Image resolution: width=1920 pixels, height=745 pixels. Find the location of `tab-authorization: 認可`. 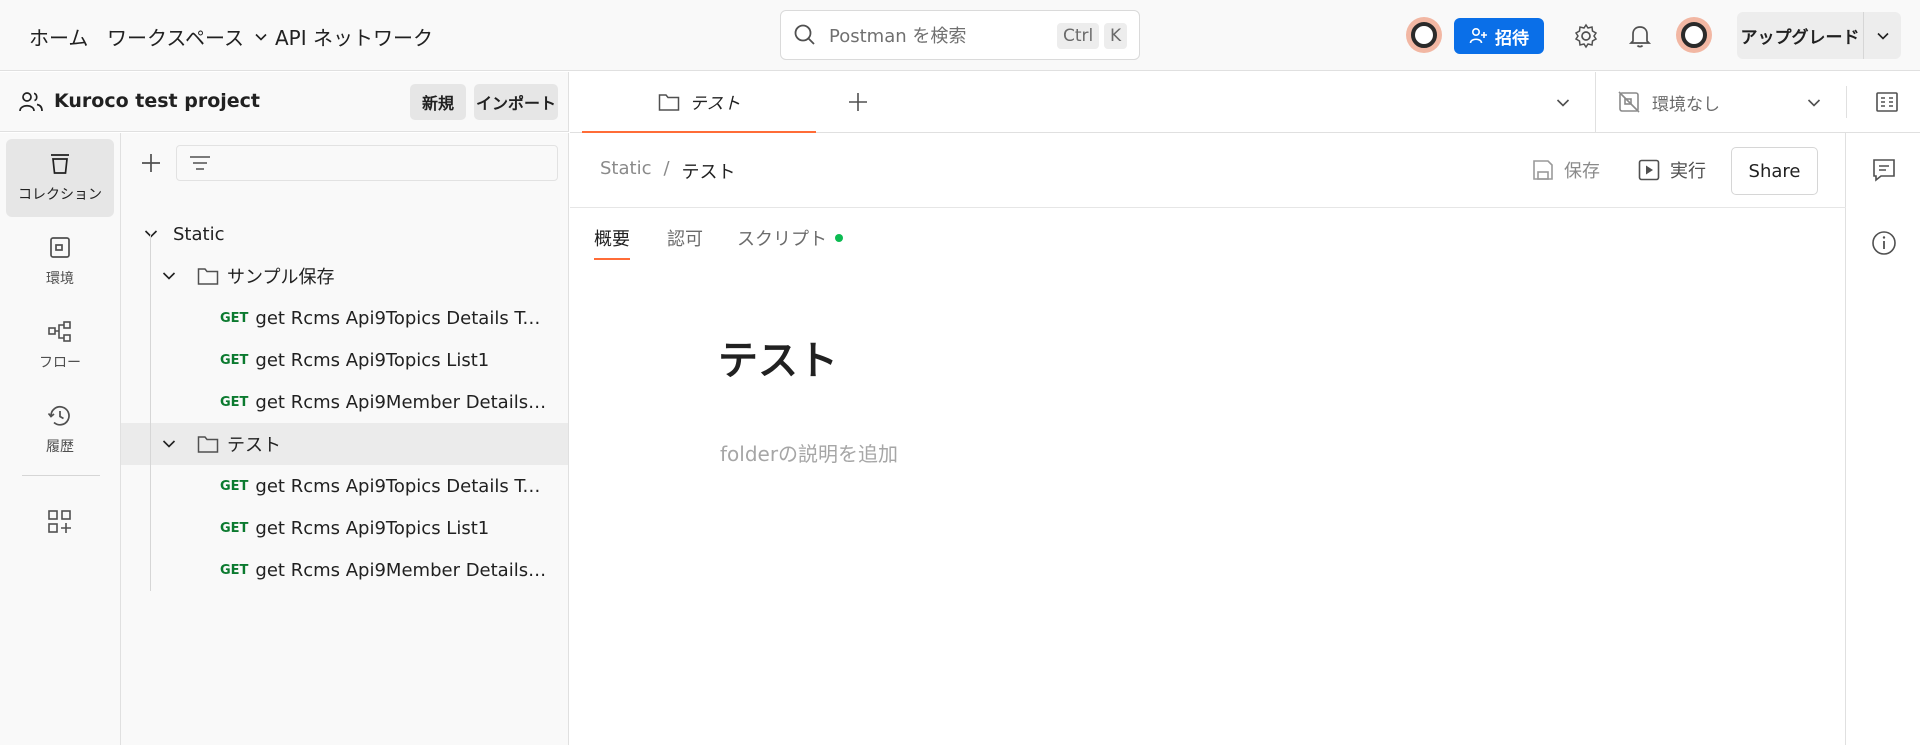

tab-authorization: 認可 is located at coordinates (685, 238).